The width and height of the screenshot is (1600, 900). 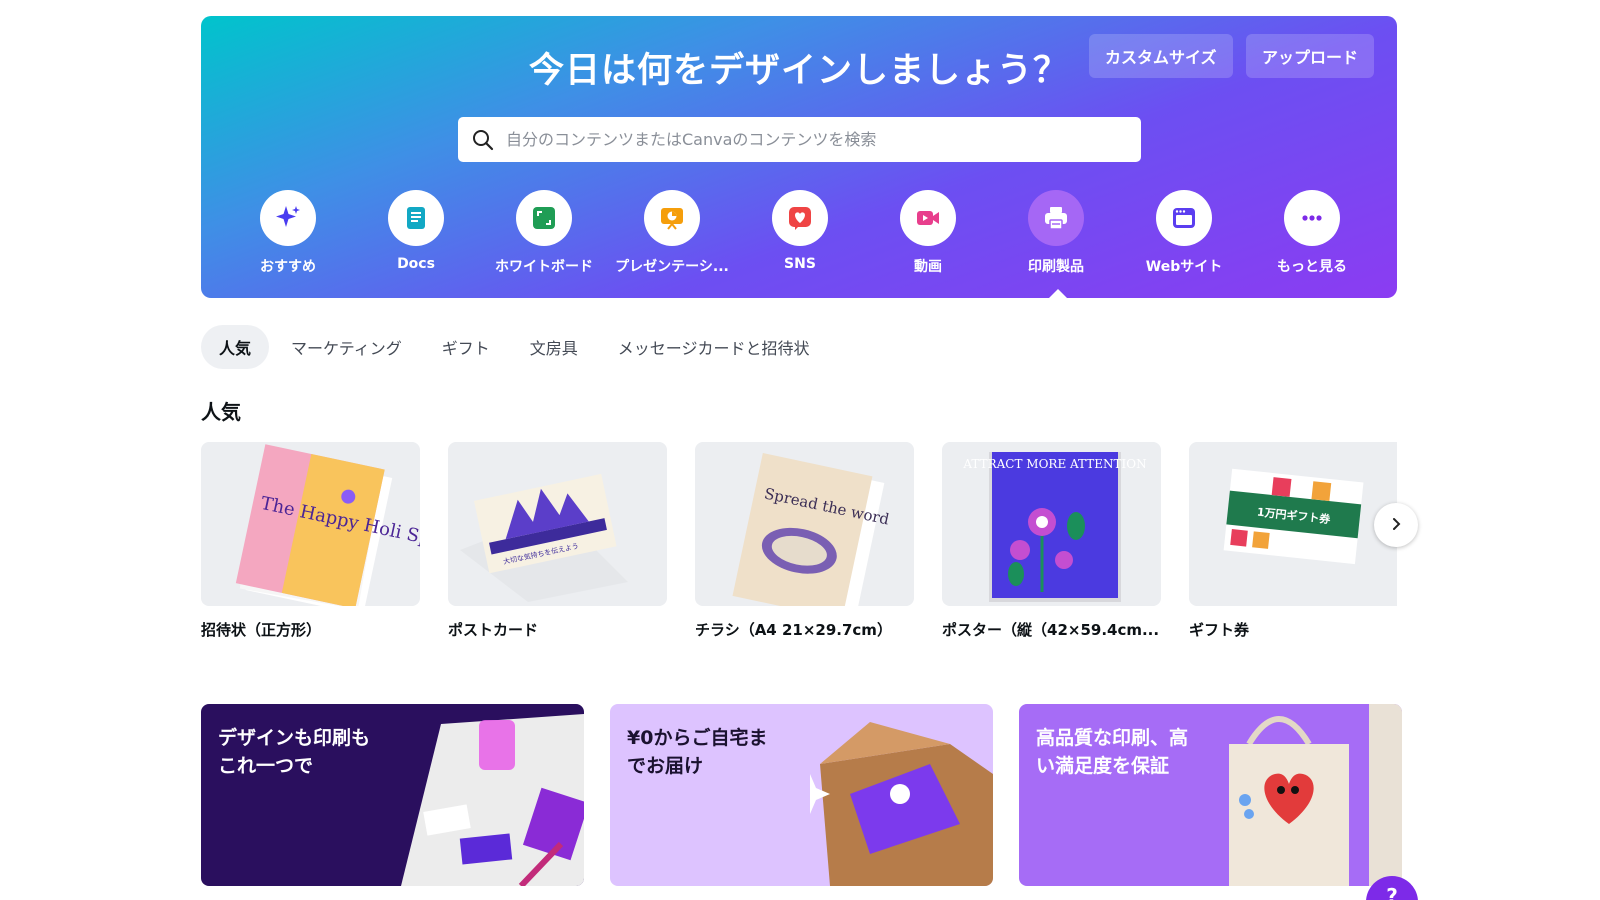 What do you see at coordinates (544, 267) in the screenshot?
I see `category-label: ホワイトボード` at bounding box center [544, 267].